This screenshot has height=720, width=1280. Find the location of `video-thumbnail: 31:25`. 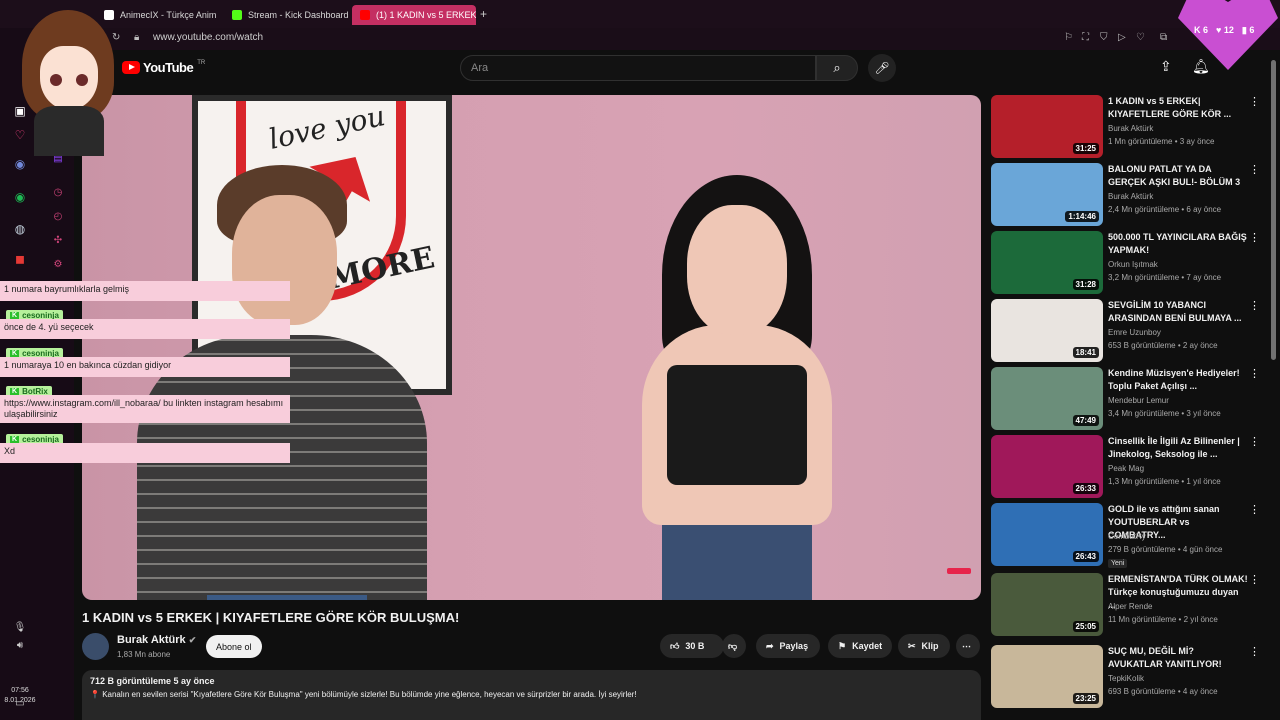

video-thumbnail: 31:25 is located at coordinates (1047, 126).